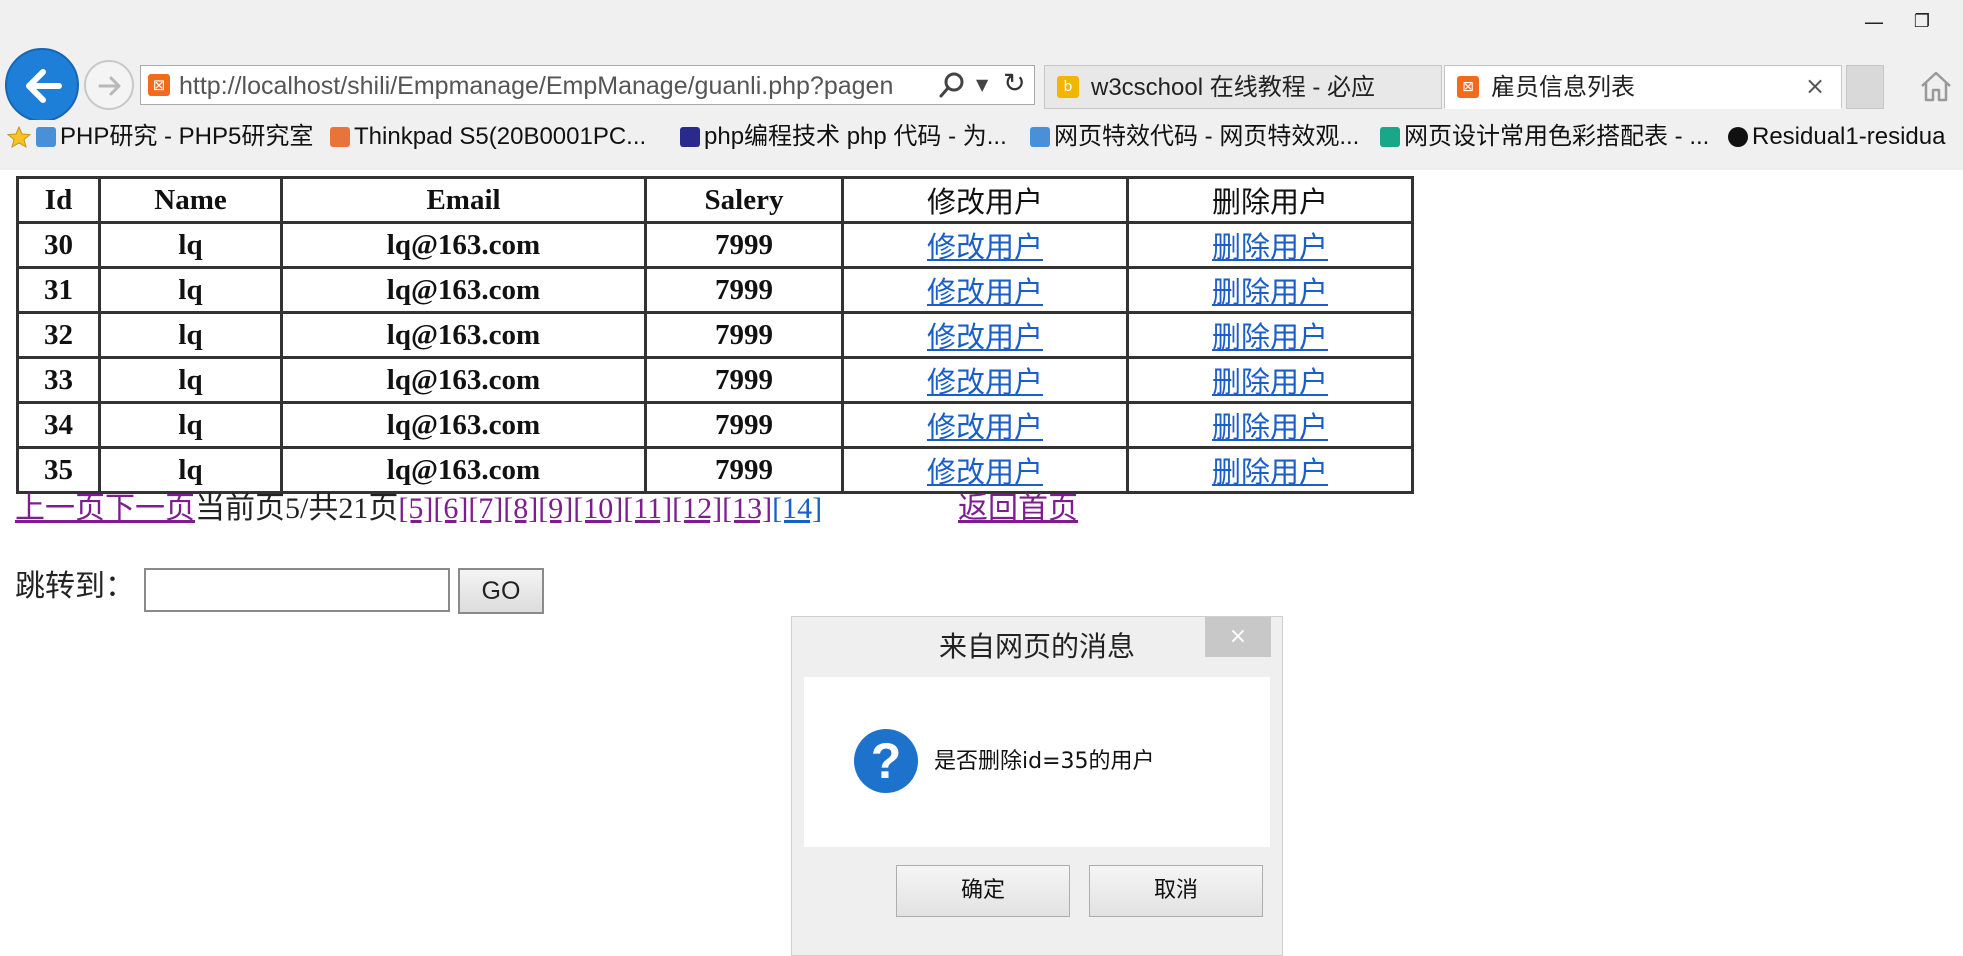 This screenshot has width=1963, height=956. What do you see at coordinates (340, 137) in the screenshot?
I see `shop-icon` at bounding box center [340, 137].